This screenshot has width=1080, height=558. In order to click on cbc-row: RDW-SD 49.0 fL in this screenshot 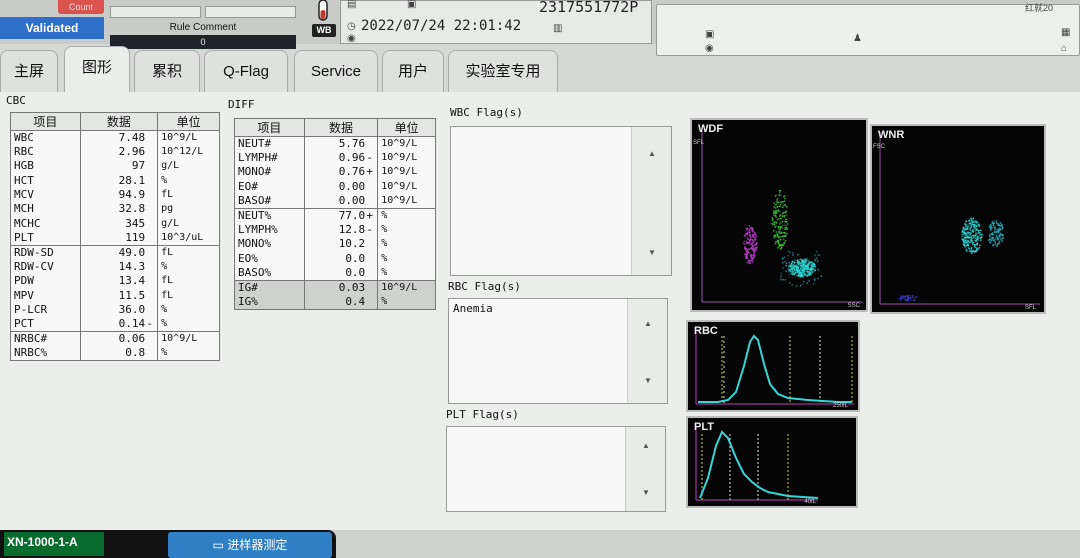, I will do `click(115, 252)`.